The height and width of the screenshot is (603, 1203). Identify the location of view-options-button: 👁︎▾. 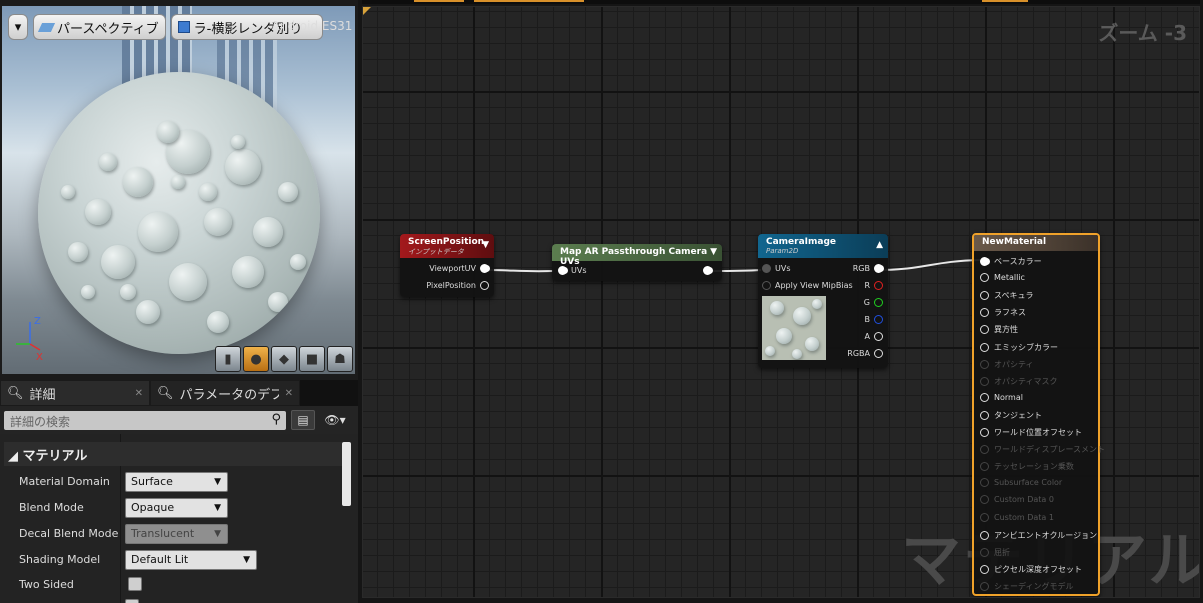
(335, 420).